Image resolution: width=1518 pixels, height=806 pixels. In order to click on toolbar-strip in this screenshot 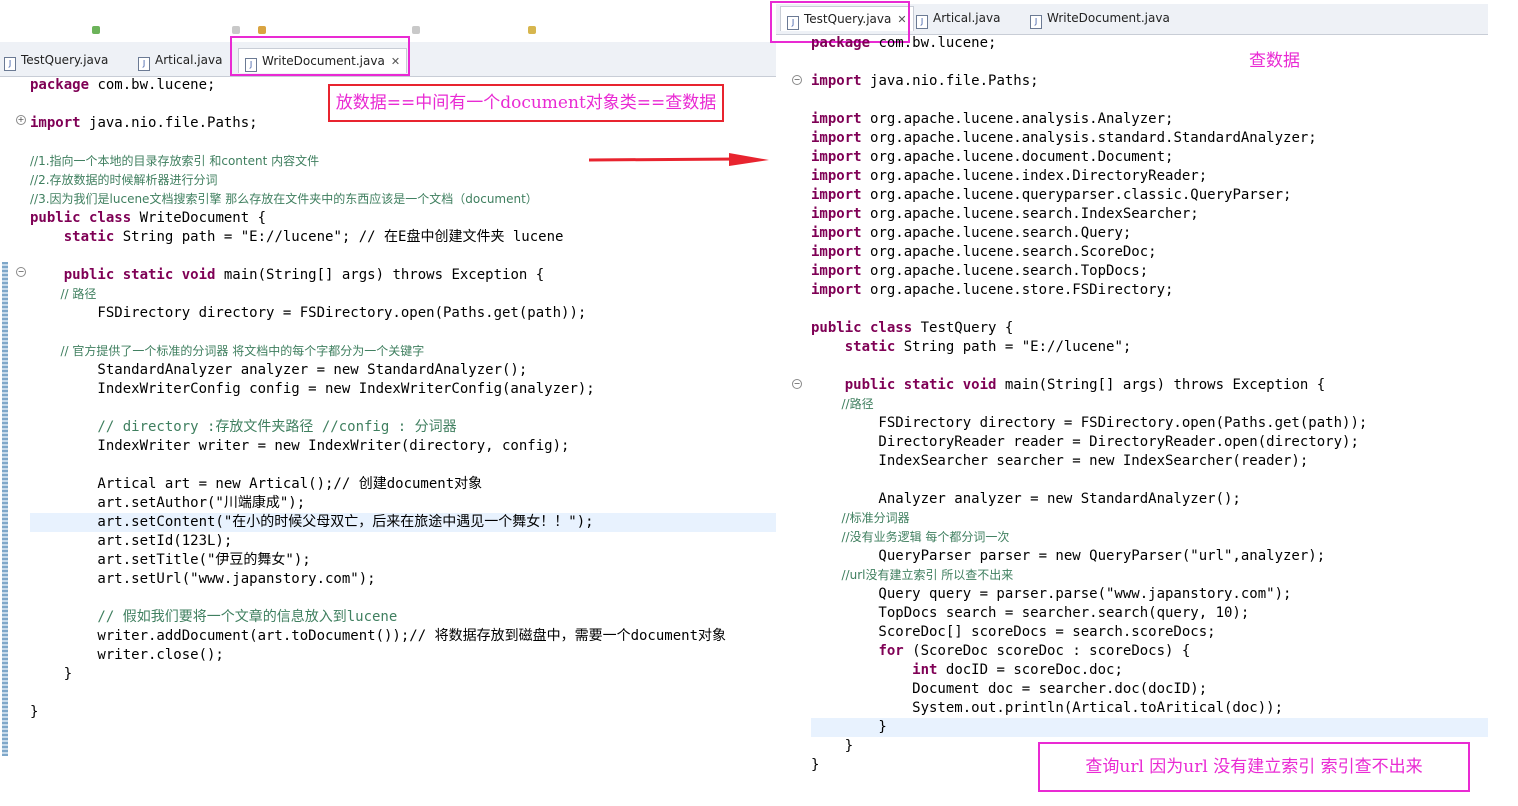, I will do `click(388, 18)`.